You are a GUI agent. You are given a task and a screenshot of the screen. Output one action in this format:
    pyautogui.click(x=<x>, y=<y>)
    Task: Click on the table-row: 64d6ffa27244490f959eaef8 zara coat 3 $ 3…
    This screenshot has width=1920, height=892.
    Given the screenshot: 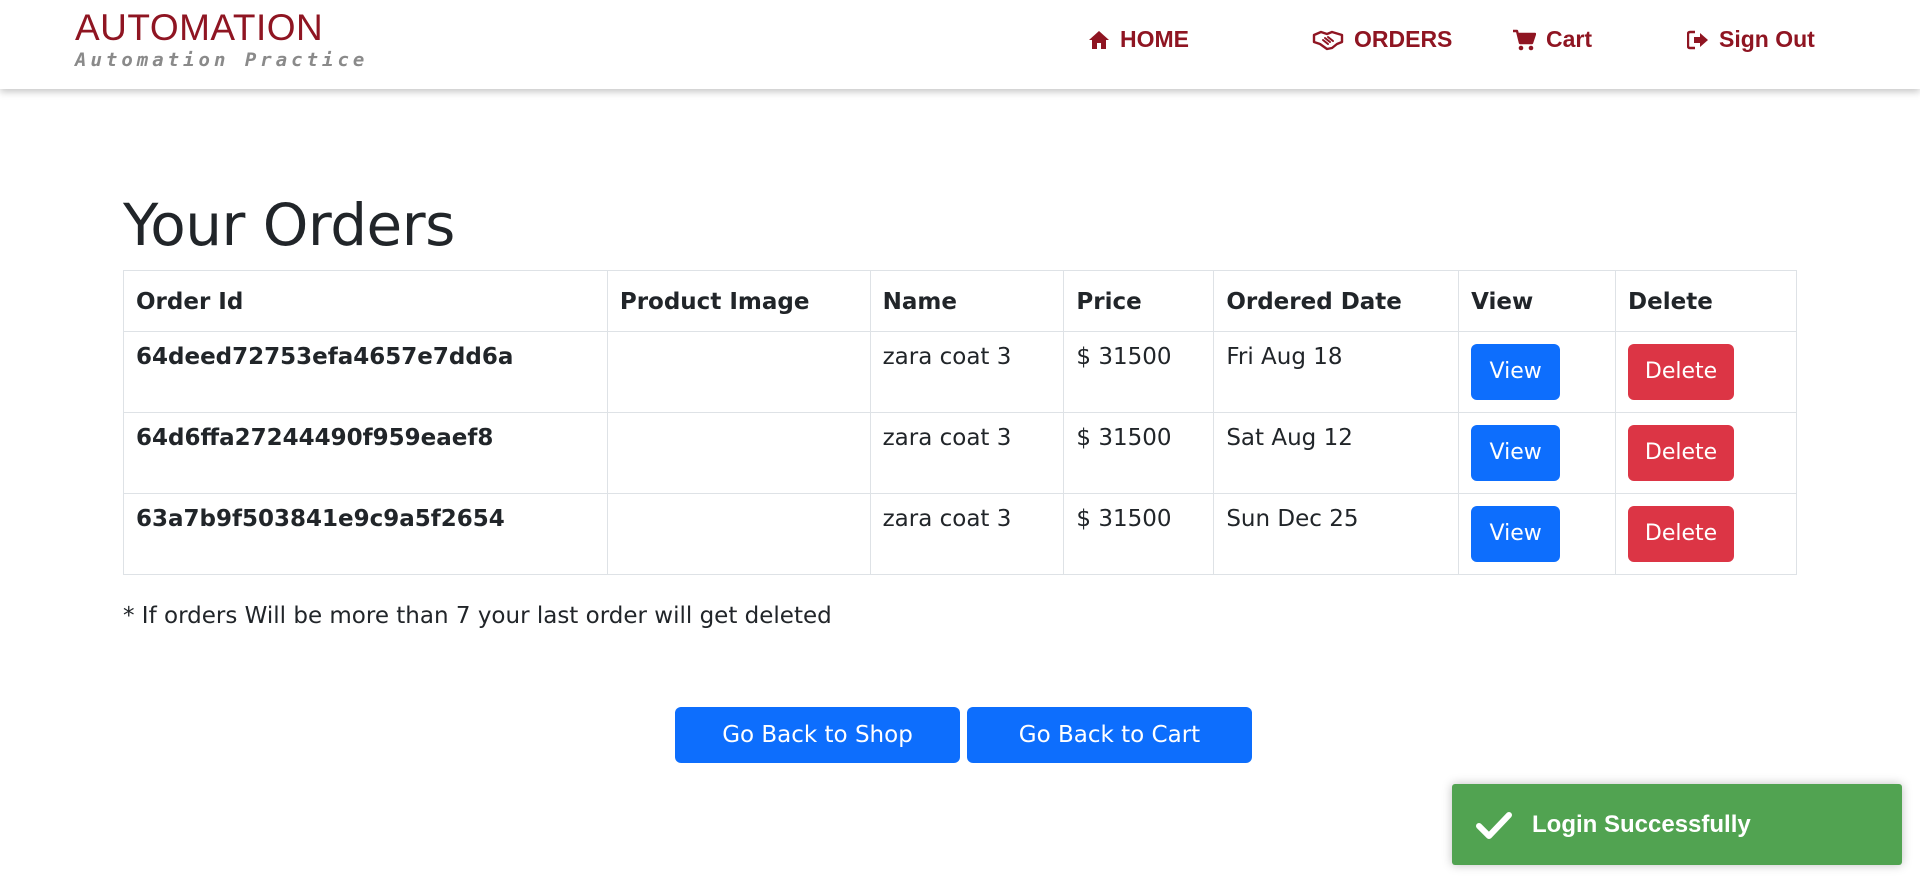 What is the action you would take?
    pyautogui.click(x=960, y=453)
    